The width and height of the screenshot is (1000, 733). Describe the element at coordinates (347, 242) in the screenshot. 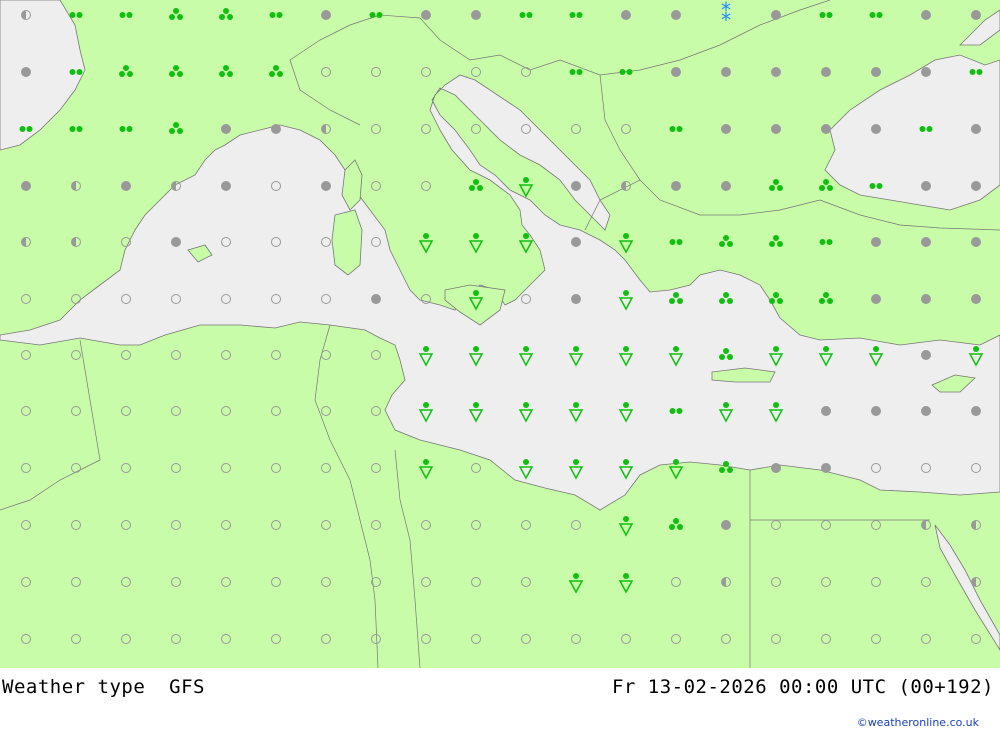

I see `sardinia` at that location.